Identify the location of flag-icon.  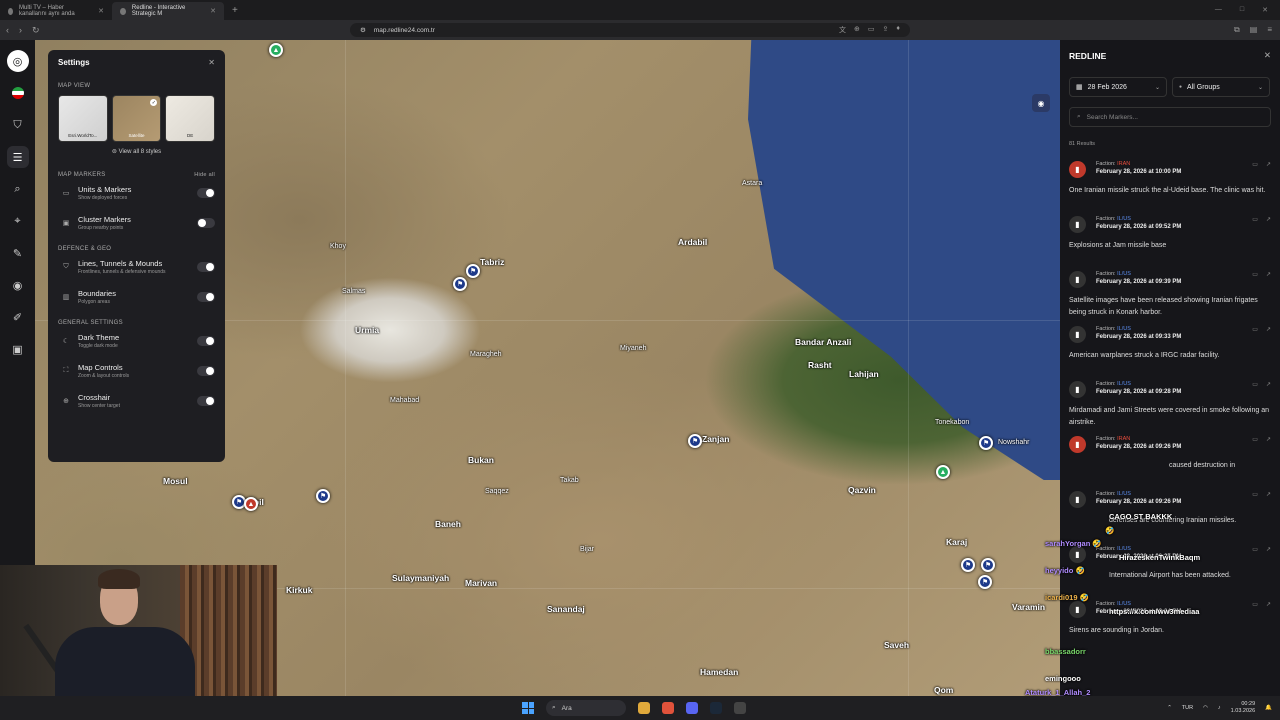
(18, 93).